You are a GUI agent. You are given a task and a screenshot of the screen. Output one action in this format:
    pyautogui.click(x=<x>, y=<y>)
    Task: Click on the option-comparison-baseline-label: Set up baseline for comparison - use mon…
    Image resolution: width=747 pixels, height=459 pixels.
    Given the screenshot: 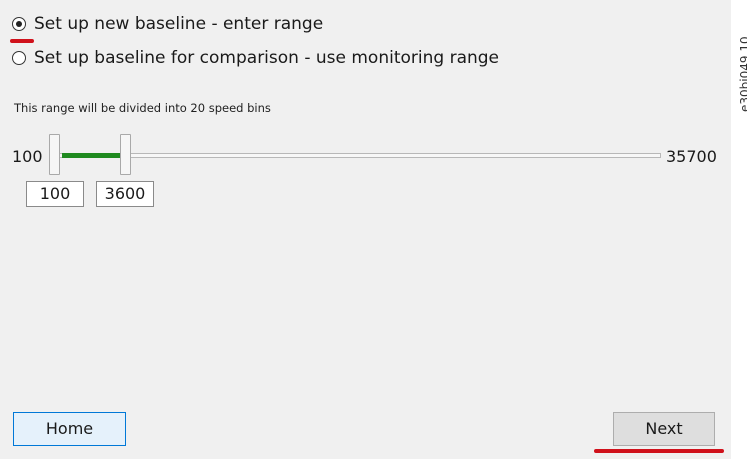 What is the action you would take?
    pyautogui.click(x=266, y=58)
    